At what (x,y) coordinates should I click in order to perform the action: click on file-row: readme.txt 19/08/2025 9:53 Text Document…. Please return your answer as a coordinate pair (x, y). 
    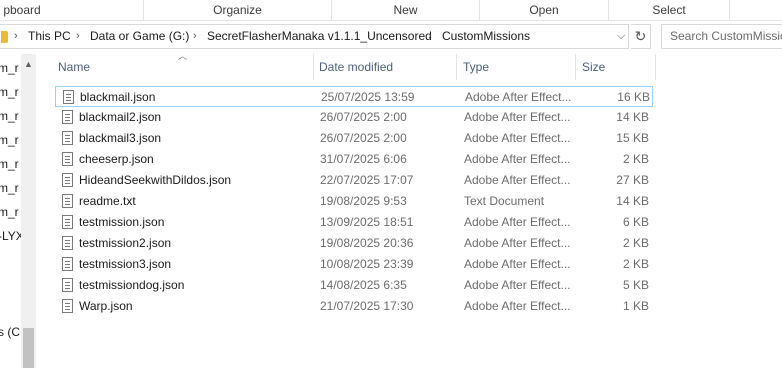
    Looking at the image, I should click on (354, 201).